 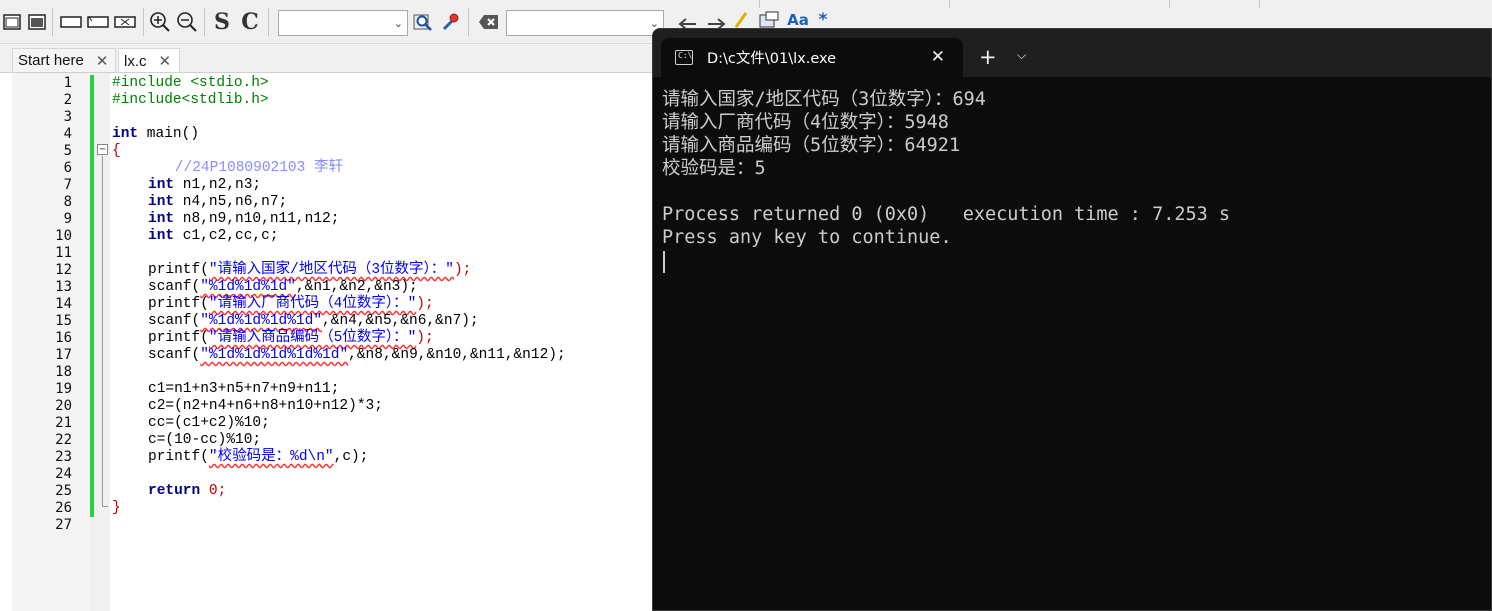 What do you see at coordinates (250, 22) in the screenshot?
I see `c-letter-icon: C` at bounding box center [250, 22].